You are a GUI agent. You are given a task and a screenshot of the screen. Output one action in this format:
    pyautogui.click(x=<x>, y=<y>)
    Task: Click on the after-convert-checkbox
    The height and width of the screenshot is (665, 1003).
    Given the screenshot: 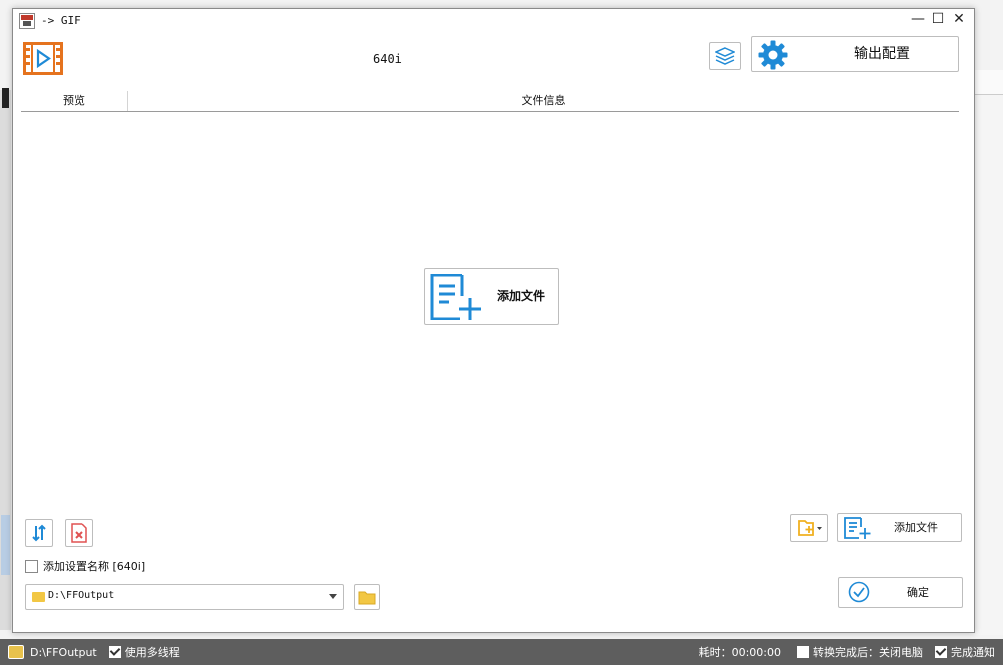 What is the action you would take?
    pyautogui.click(x=803, y=652)
    